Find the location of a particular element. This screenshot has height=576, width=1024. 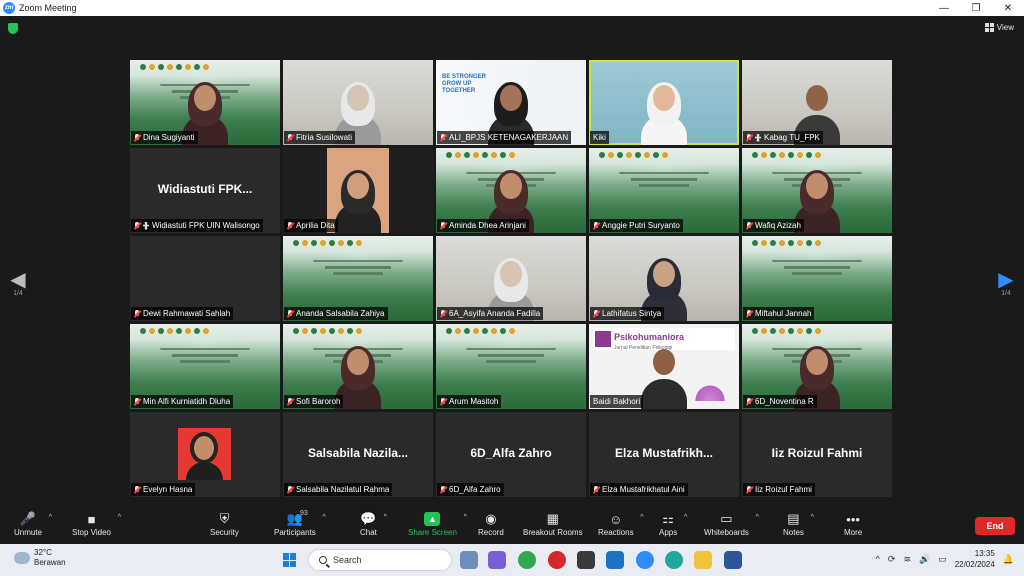

chevron-up-icon: ^ is located at coordinates (878, 559).